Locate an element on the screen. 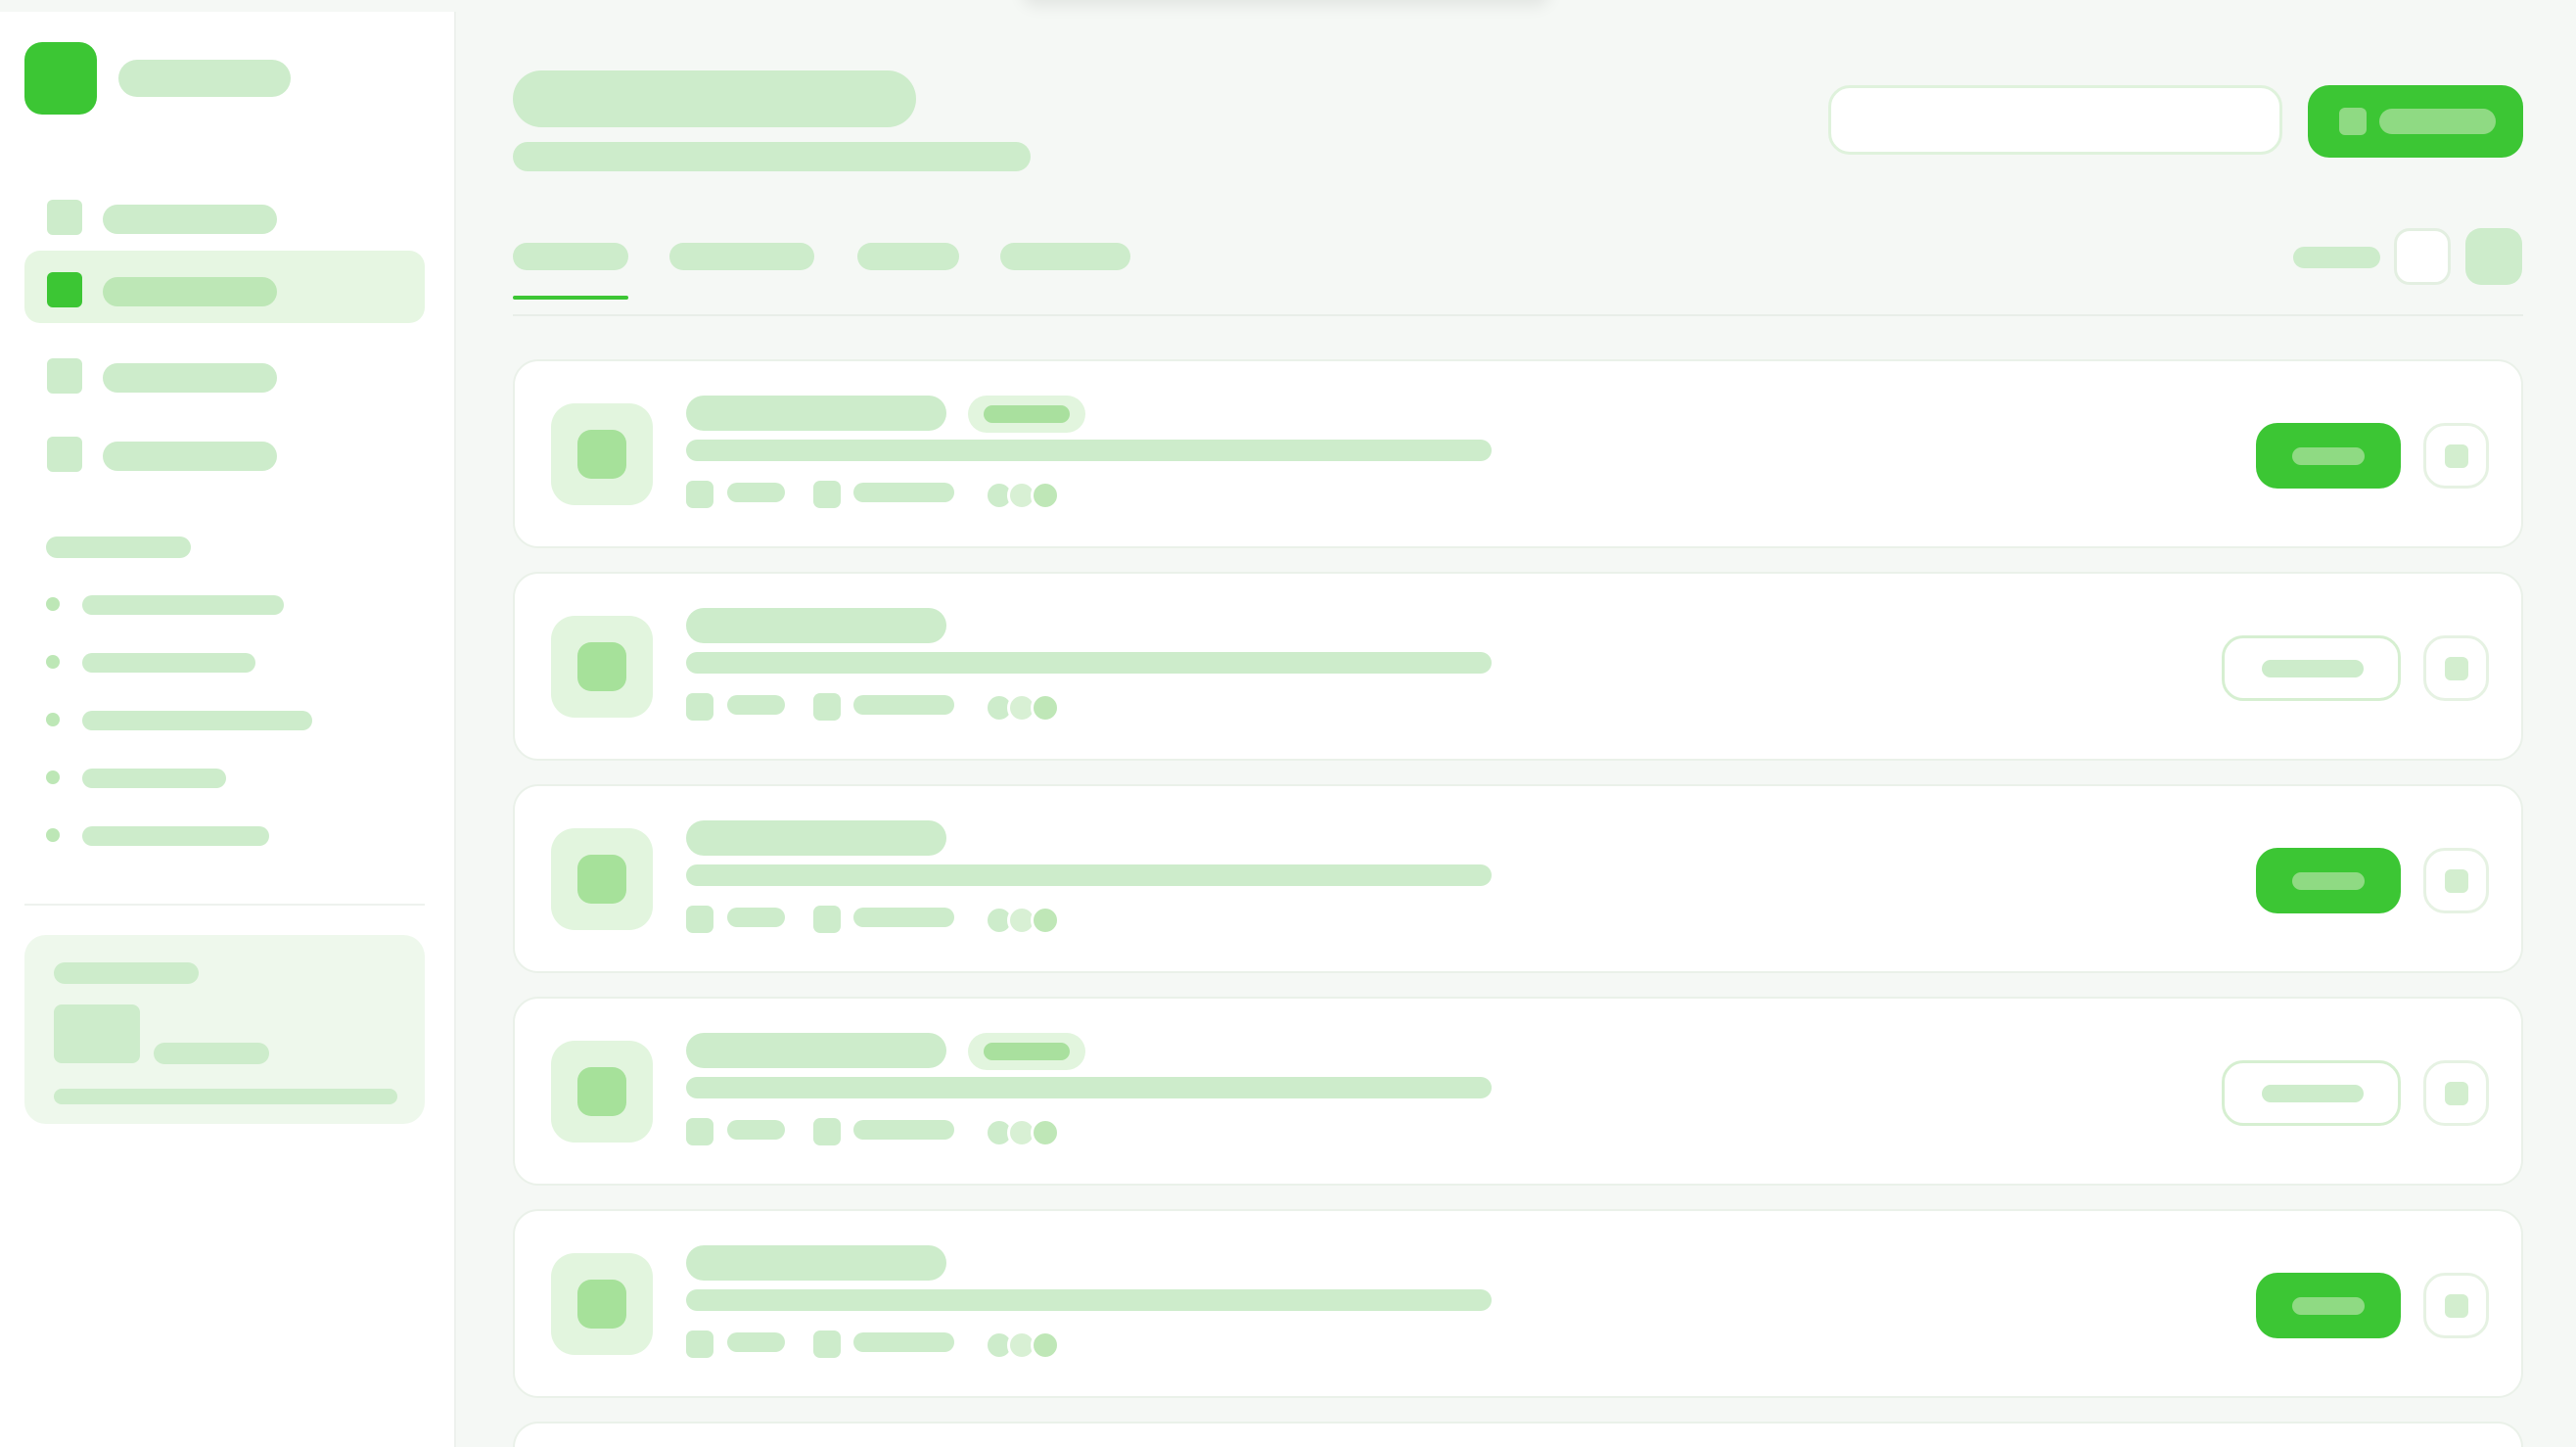 The width and height of the screenshot is (2576, 1447). new-item-button is located at coordinates (2415, 121).